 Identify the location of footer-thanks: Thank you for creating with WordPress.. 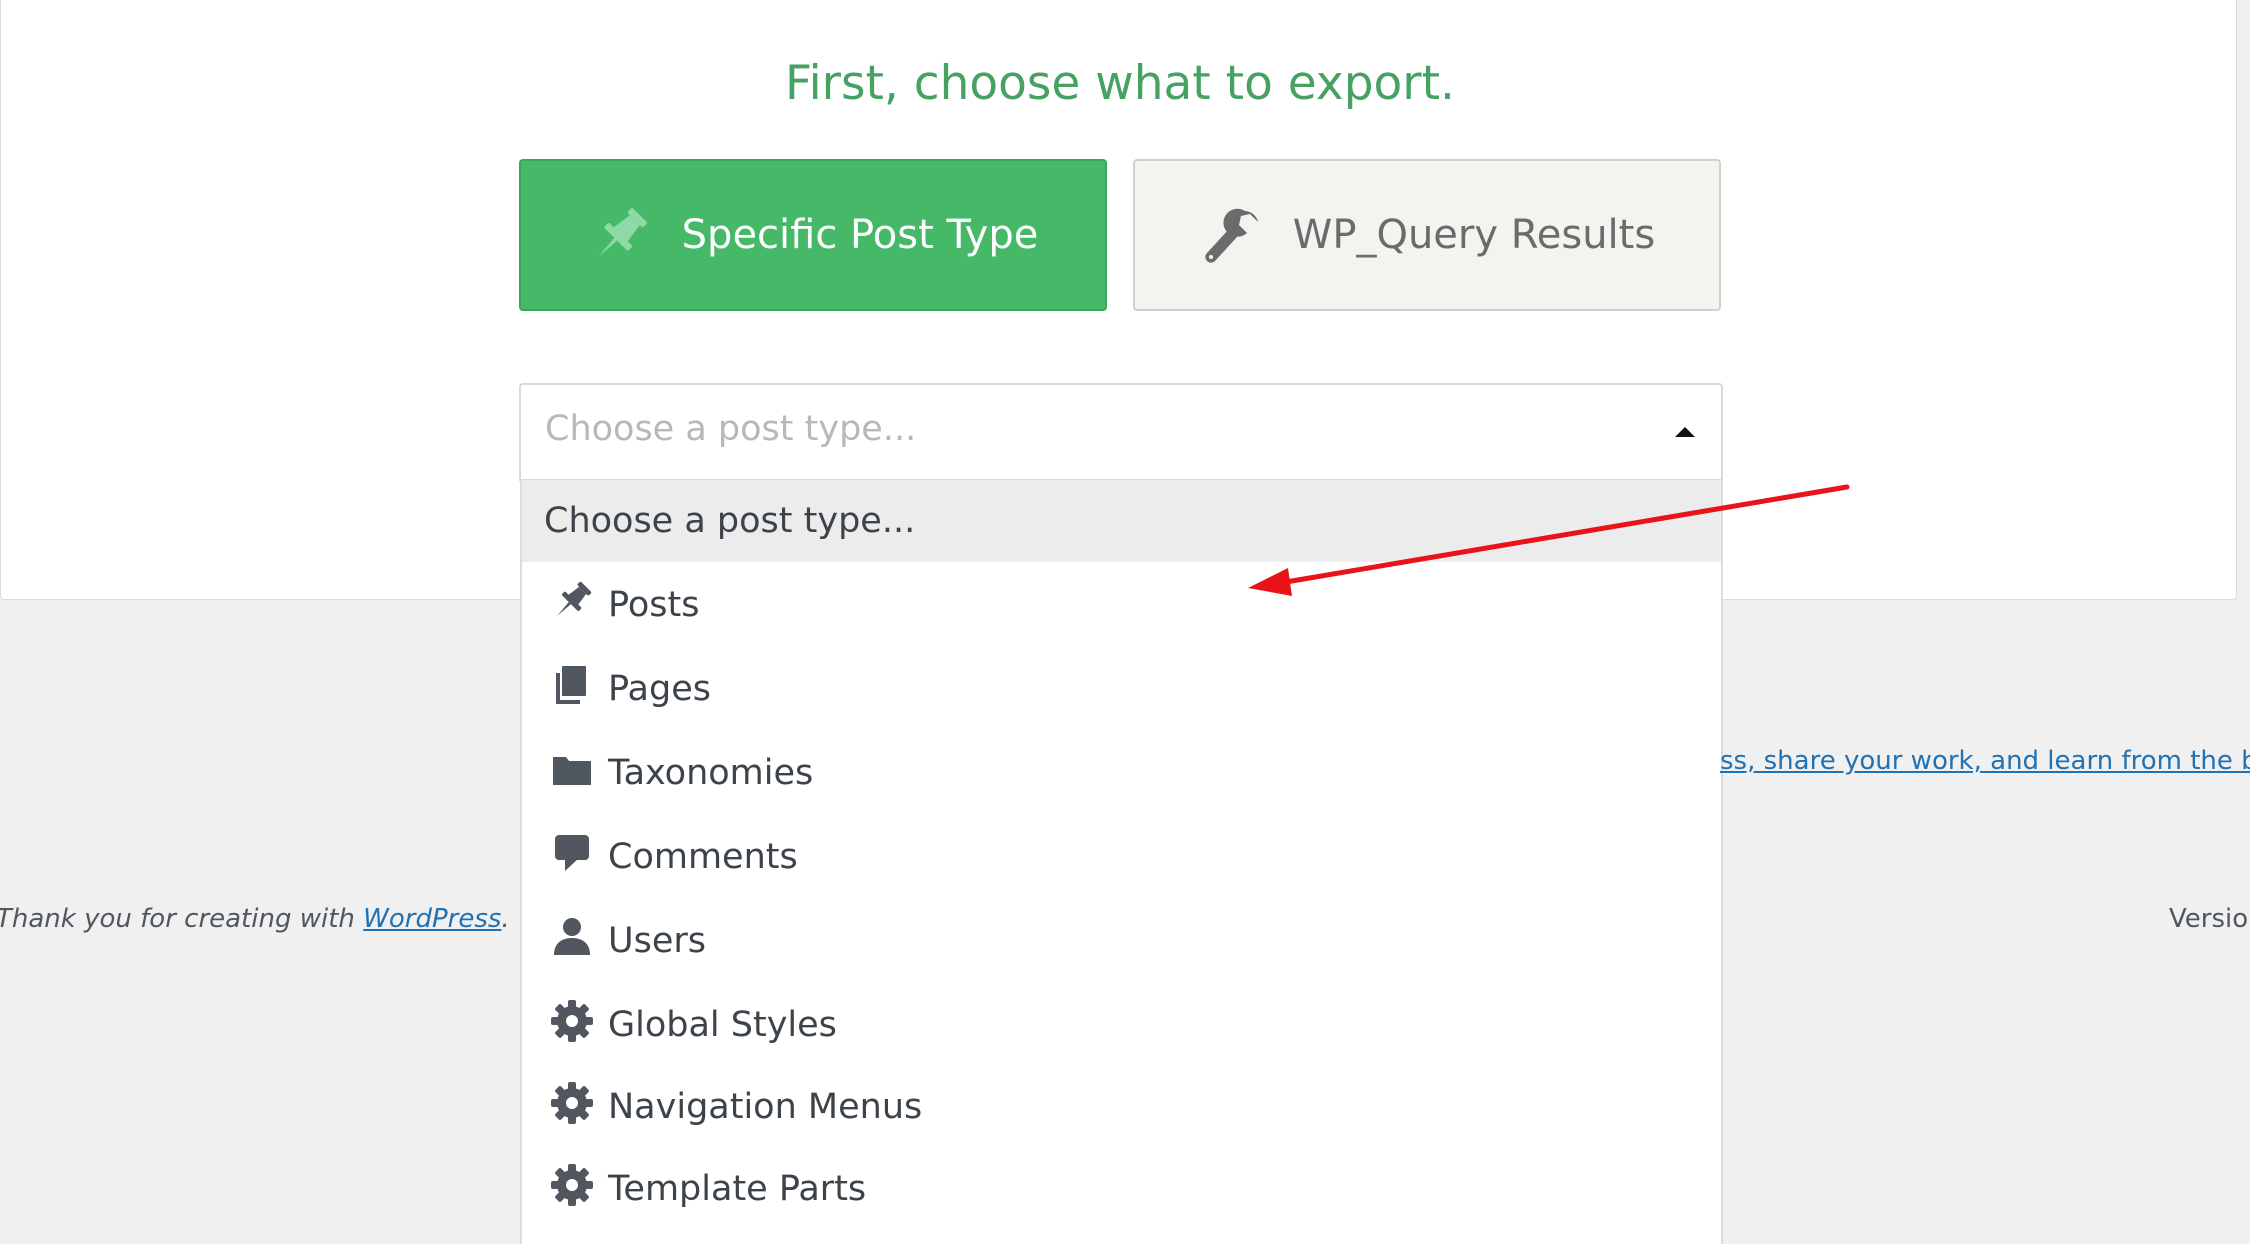
(255, 919).